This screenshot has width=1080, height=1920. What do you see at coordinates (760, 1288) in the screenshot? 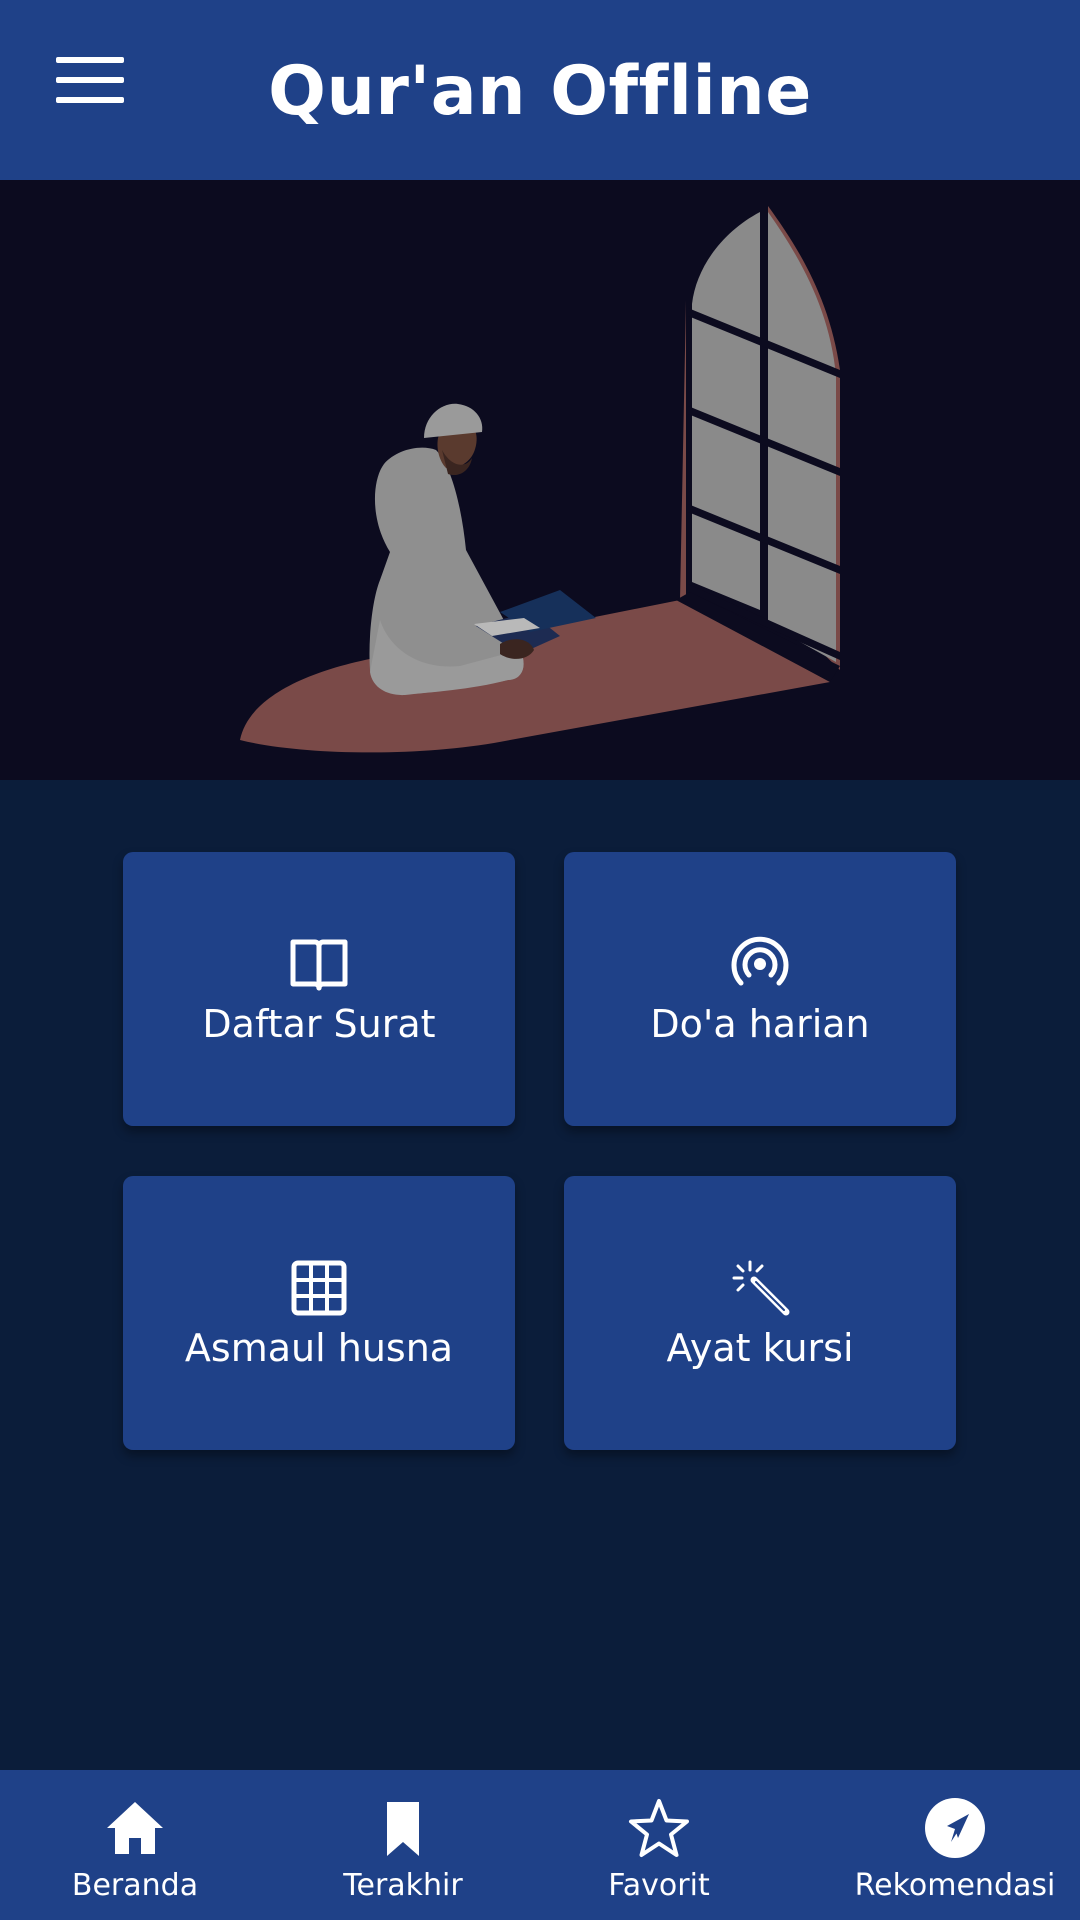
I see `magic-wand-icon` at bounding box center [760, 1288].